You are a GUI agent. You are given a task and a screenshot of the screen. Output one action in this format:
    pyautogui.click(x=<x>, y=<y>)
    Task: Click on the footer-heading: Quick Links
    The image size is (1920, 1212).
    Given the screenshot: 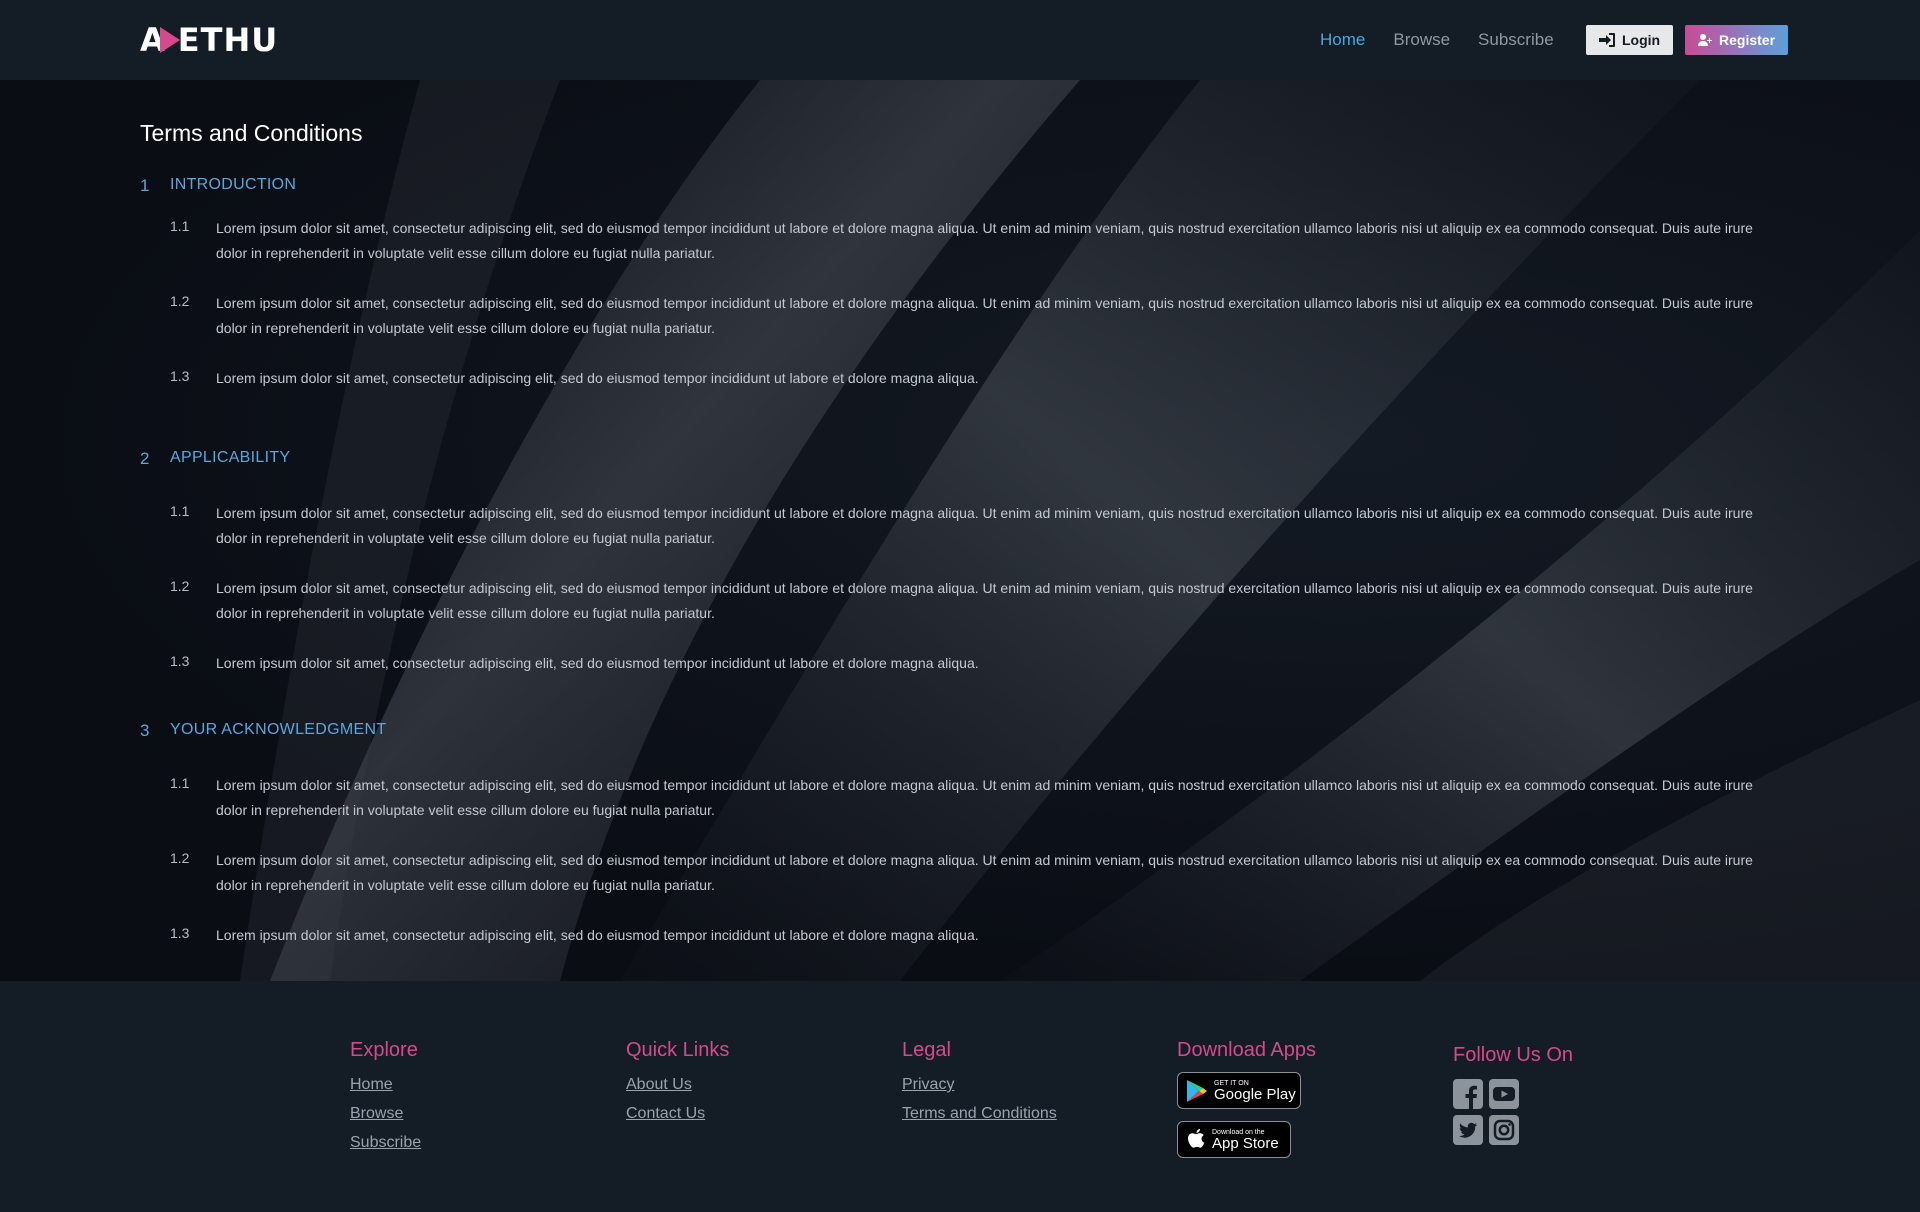 What is the action you would take?
    pyautogui.click(x=678, y=1050)
    